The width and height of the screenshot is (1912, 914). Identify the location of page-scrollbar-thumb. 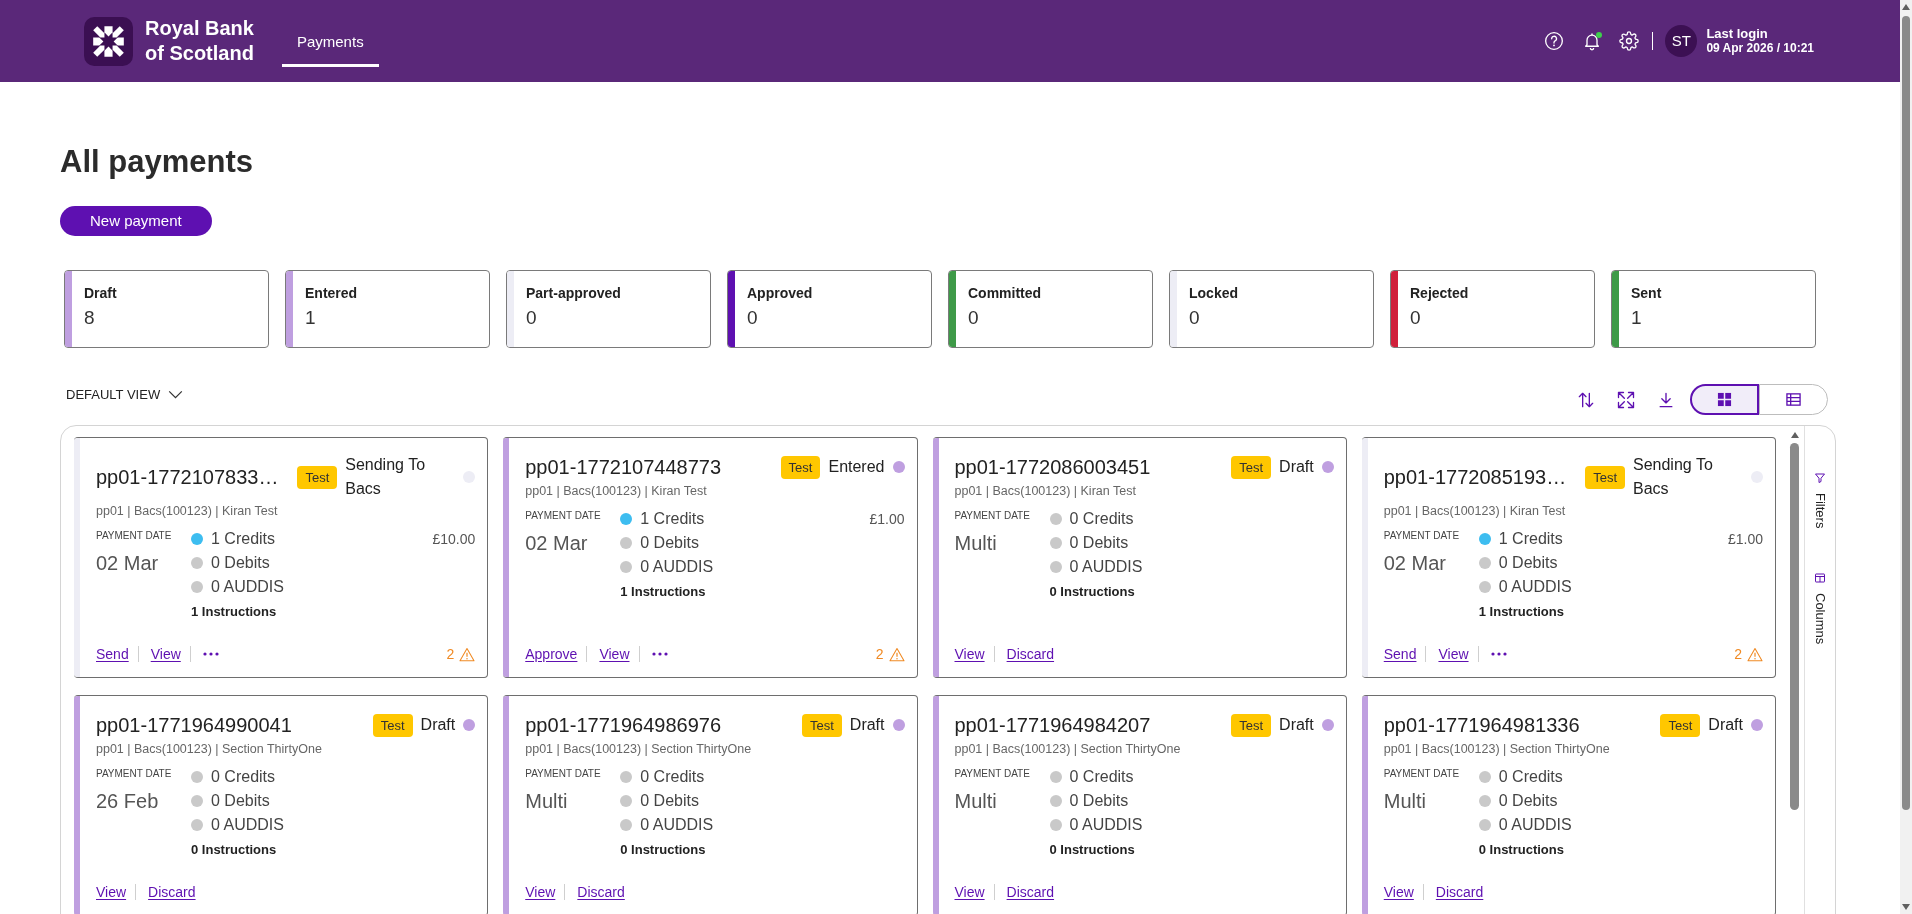
(1906, 413).